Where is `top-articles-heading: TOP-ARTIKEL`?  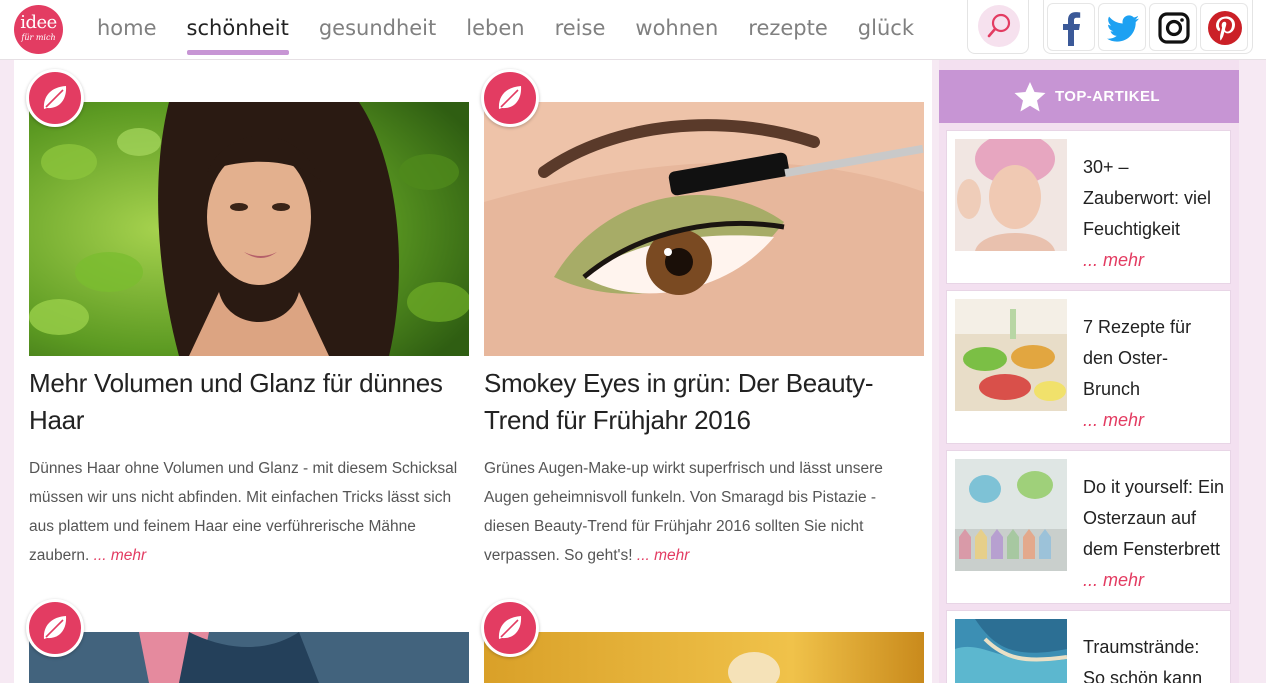 top-articles-heading: TOP-ARTIKEL is located at coordinates (1089, 96).